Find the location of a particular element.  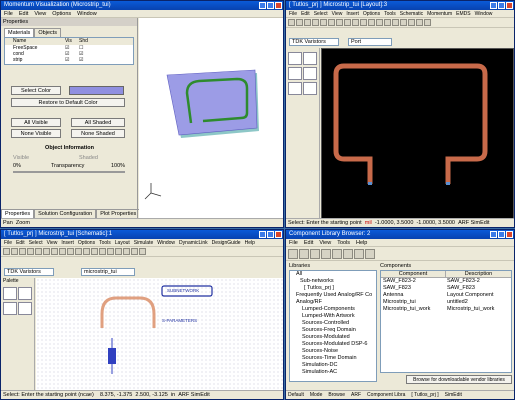

browse-vendor-libraries-button: Browse for downloadable vendor libraries is located at coordinates (459, 379).